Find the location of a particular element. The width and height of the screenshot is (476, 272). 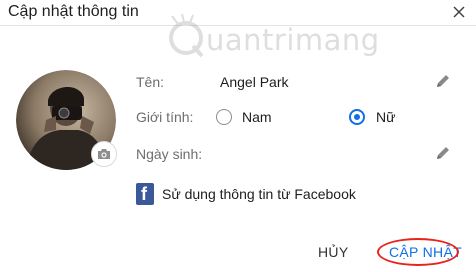

dialog-title: Cập nhật thông tin is located at coordinates (73, 11).